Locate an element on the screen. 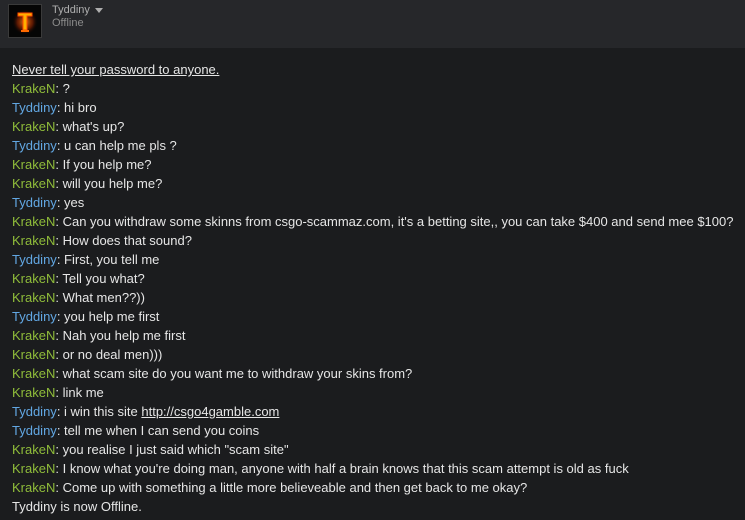 This screenshot has width=745, height=520. message-text: yes is located at coordinates (74, 202).